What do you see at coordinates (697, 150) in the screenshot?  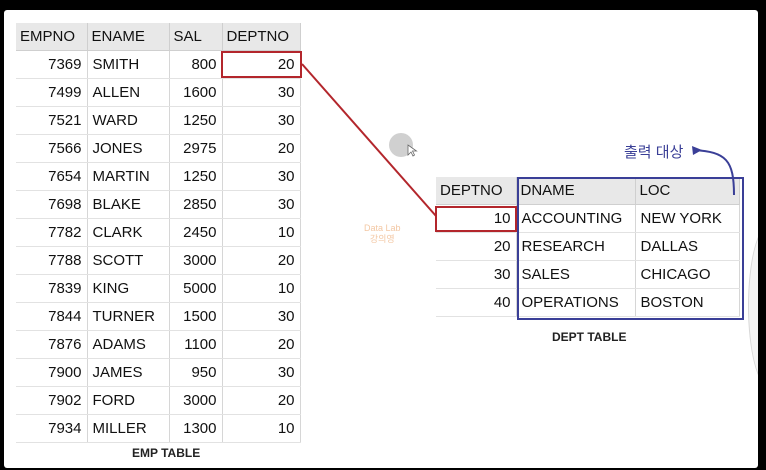 I see `output-arrow-head` at bounding box center [697, 150].